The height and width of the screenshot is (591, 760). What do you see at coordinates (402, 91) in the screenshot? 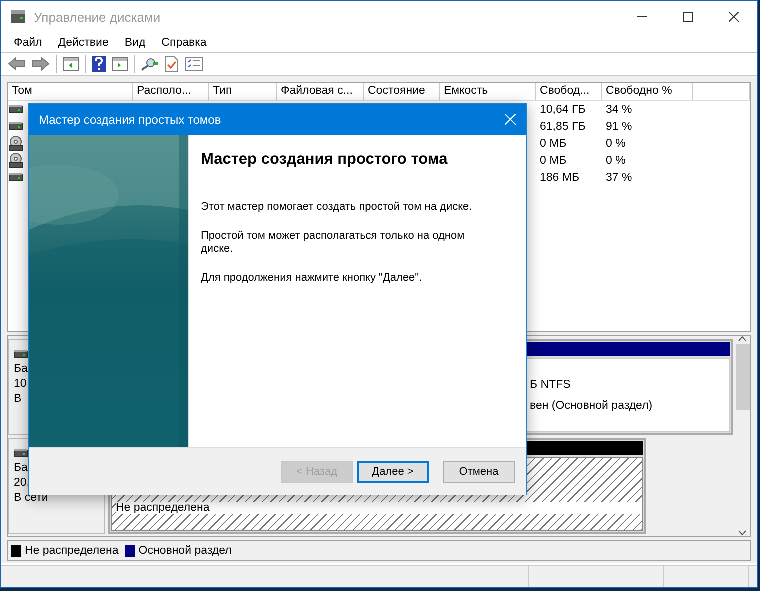
I see `column-header: Состояние` at bounding box center [402, 91].